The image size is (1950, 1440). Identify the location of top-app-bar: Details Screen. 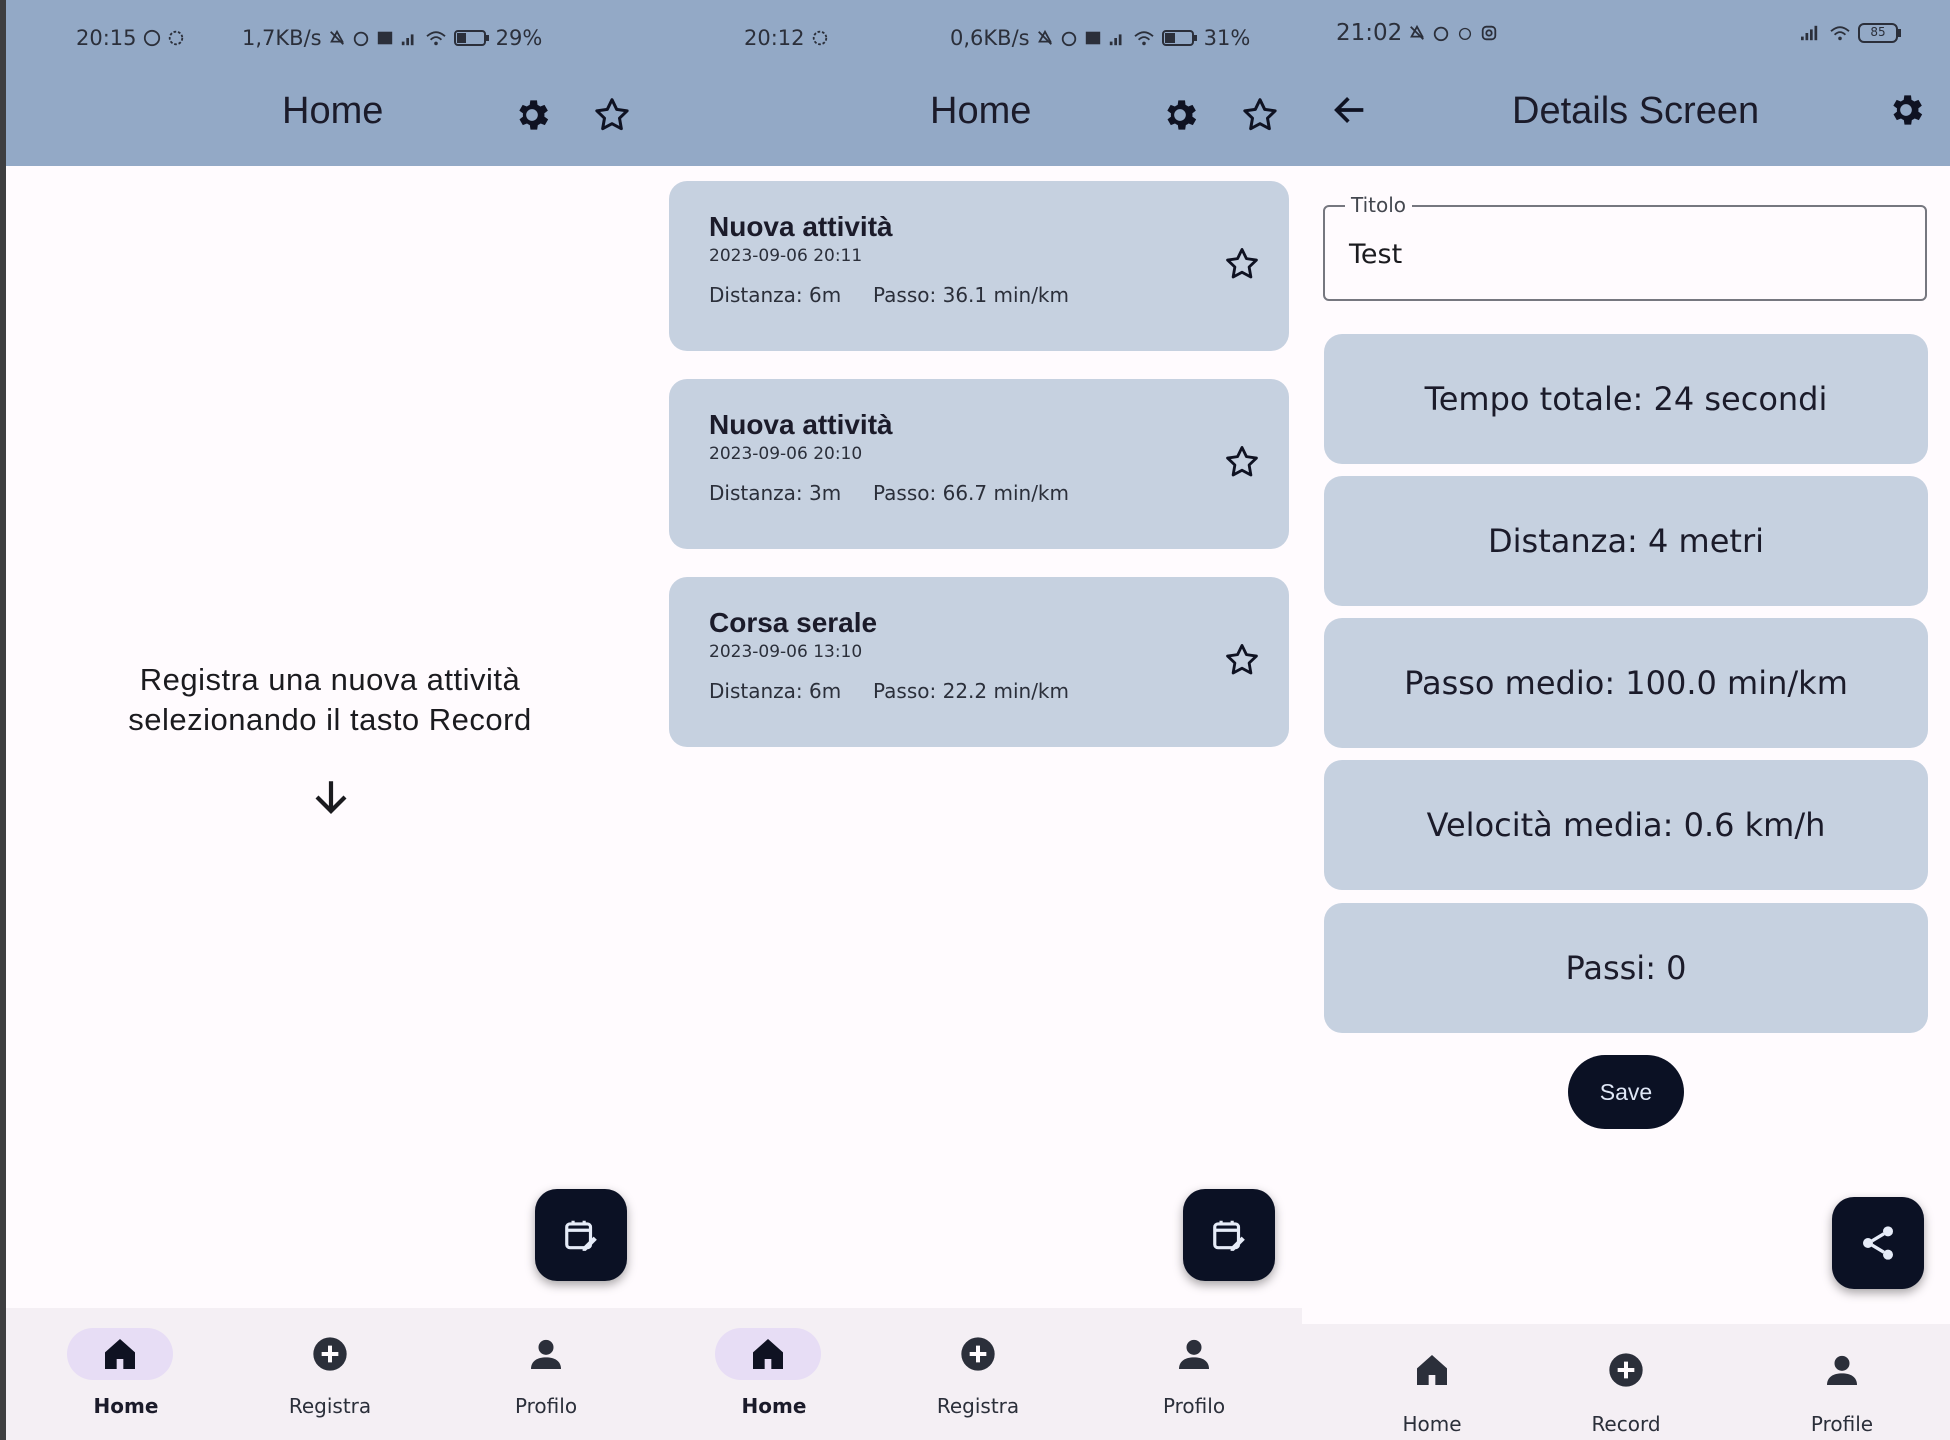
(1626, 123).